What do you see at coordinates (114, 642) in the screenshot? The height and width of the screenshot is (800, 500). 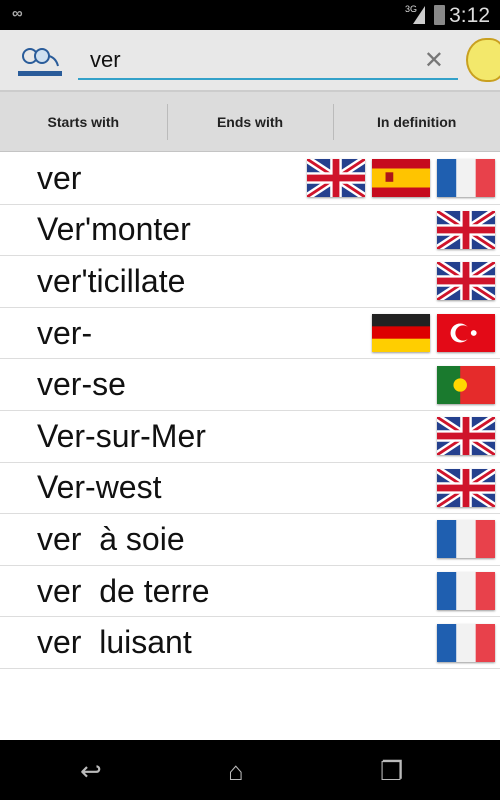 I see `result-word: ver luisant` at bounding box center [114, 642].